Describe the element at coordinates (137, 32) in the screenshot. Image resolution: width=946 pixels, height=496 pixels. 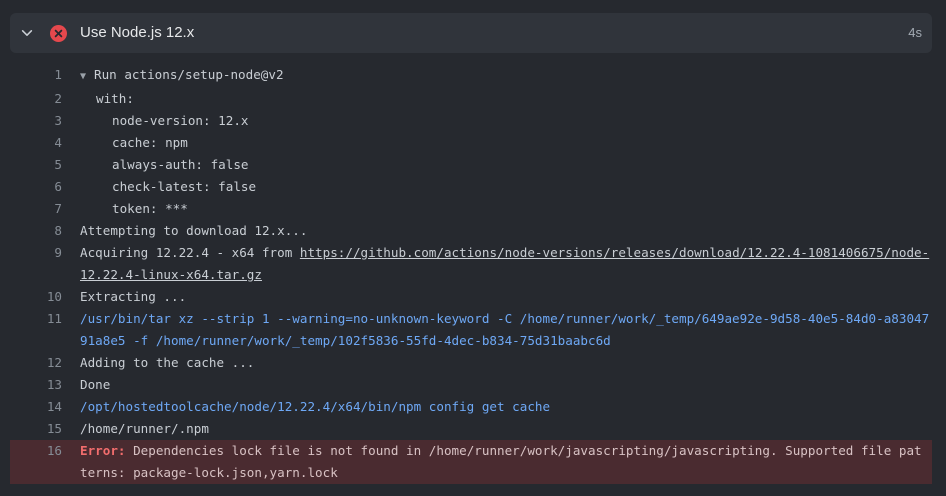
I see `step-title: Use Node.js 12.x` at that location.